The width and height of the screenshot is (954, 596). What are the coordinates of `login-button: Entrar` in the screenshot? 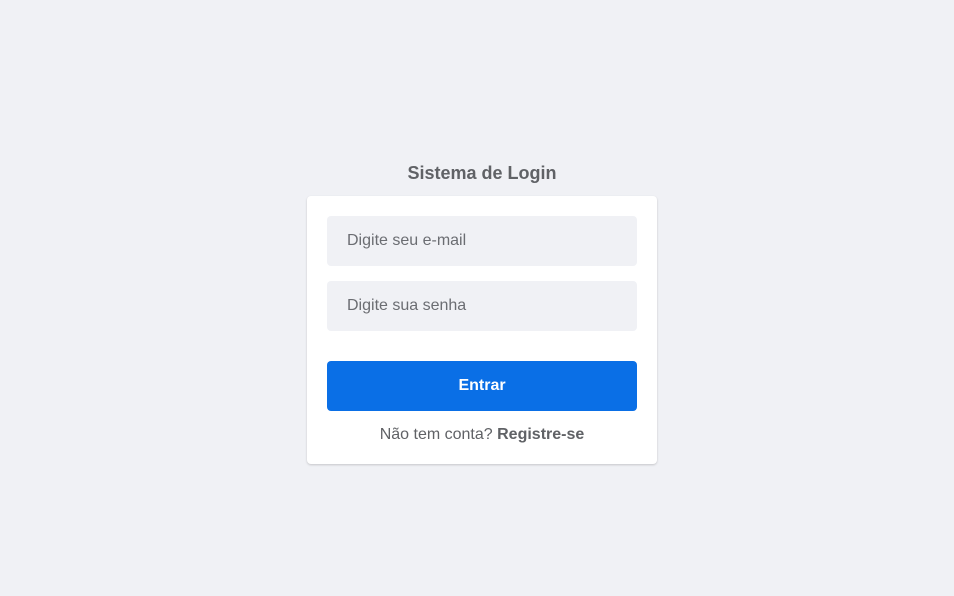 It's located at (482, 386).